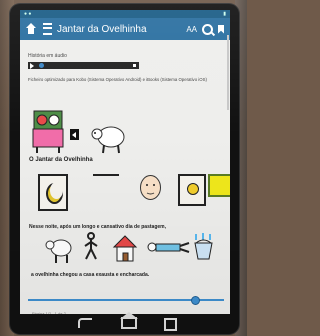 The height and width of the screenshot is (336, 320). Describe the element at coordinates (85, 323) in the screenshot. I see `back-icon` at that location.